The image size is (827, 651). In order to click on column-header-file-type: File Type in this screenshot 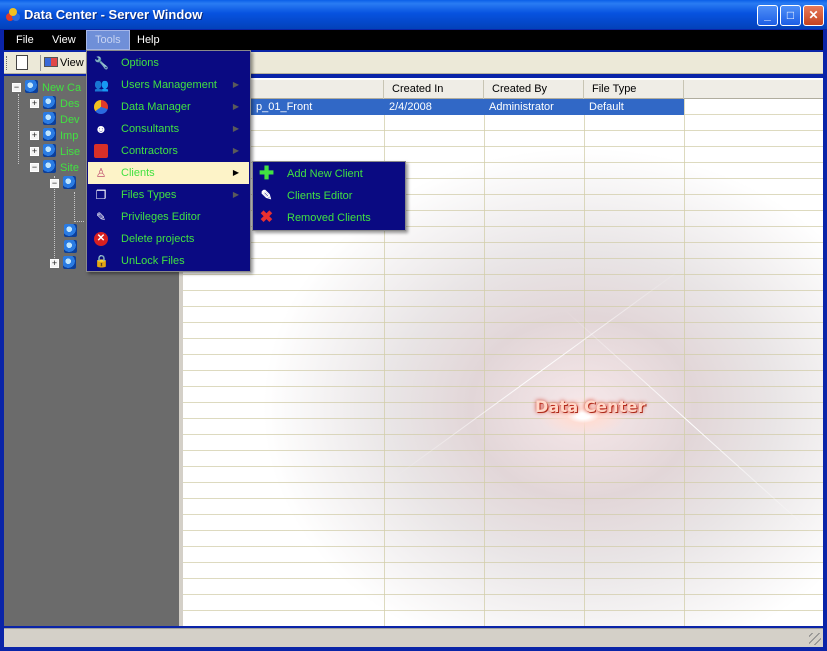, I will do `click(634, 89)`.